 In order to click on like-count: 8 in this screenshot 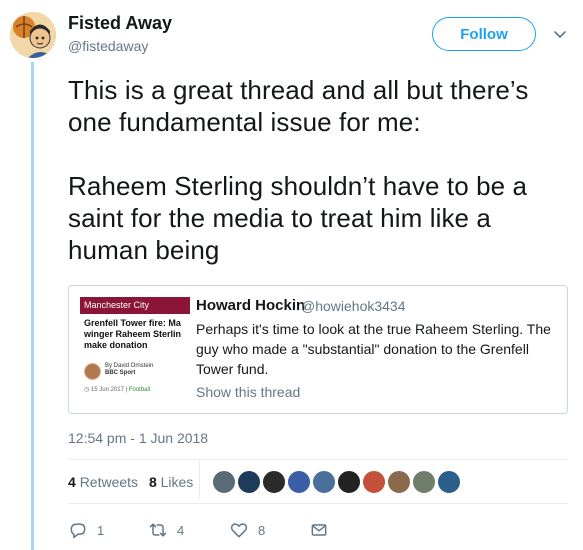, I will do `click(262, 530)`.